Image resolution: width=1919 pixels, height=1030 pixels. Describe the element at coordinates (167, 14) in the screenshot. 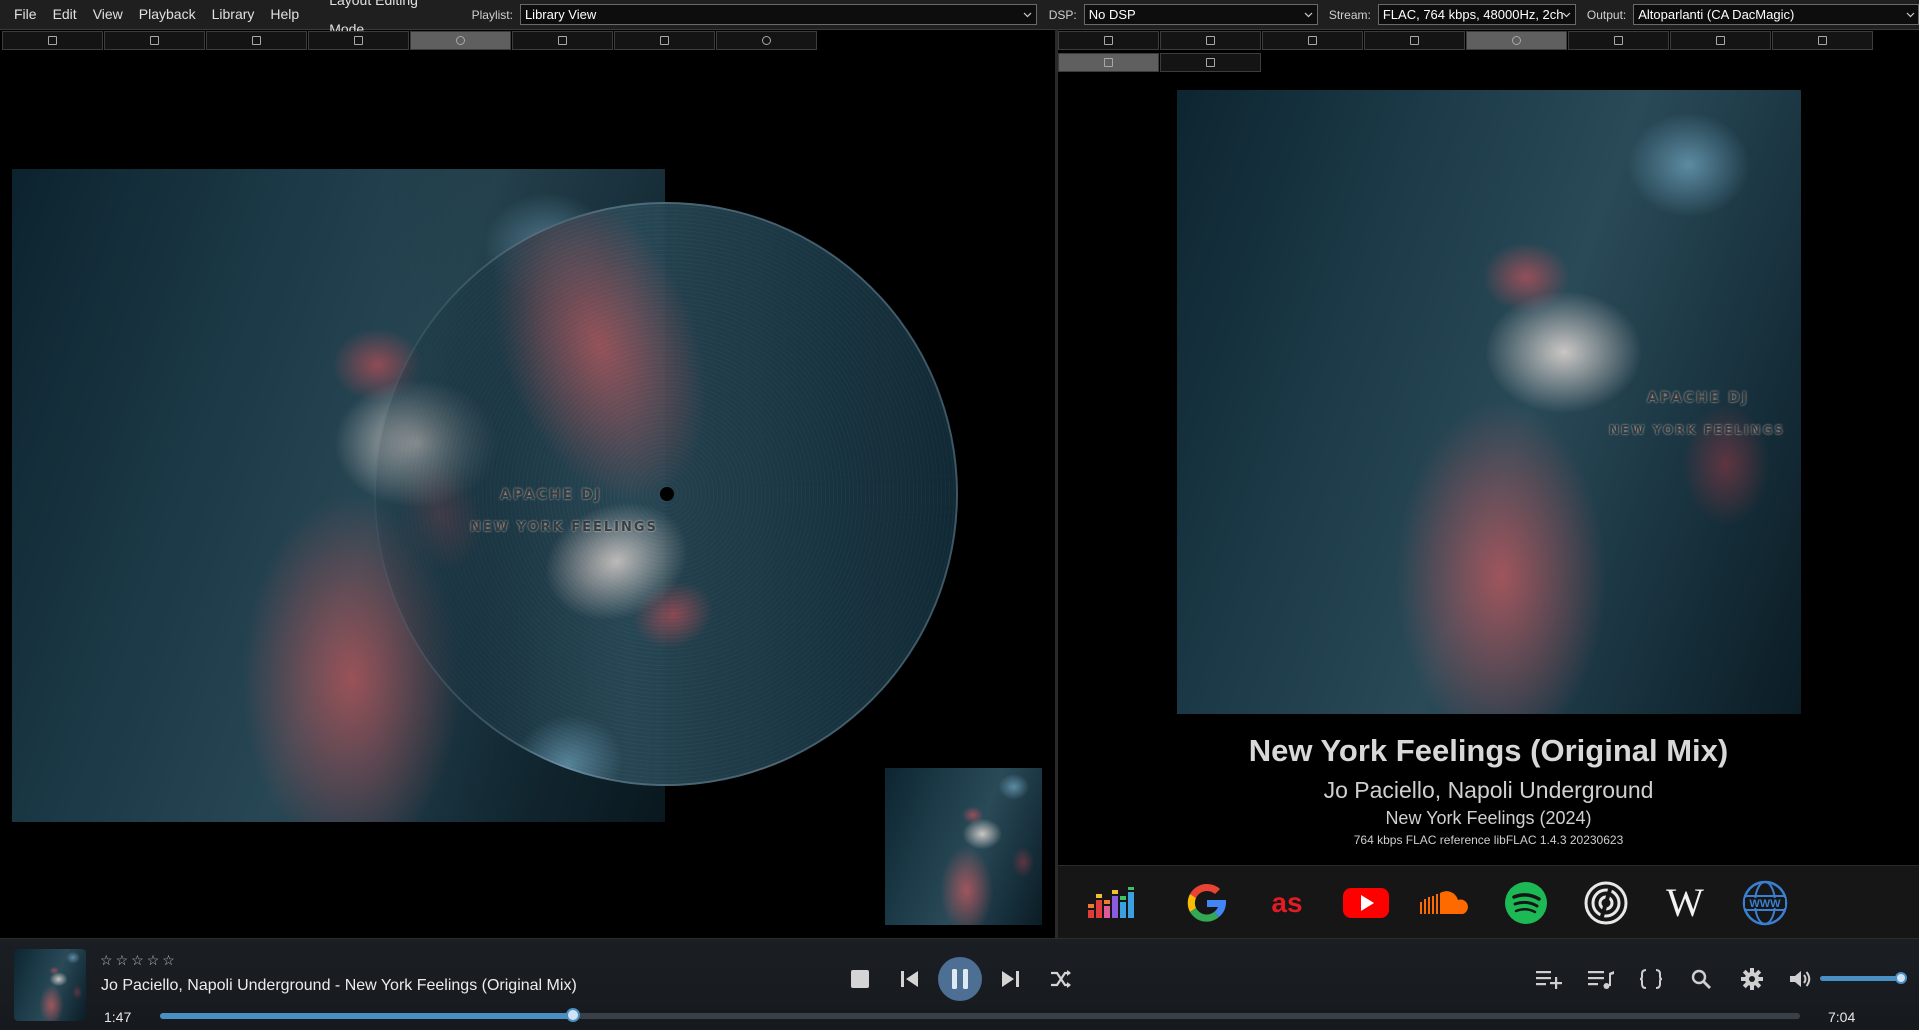

I see `menu-playback: Playback` at that location.